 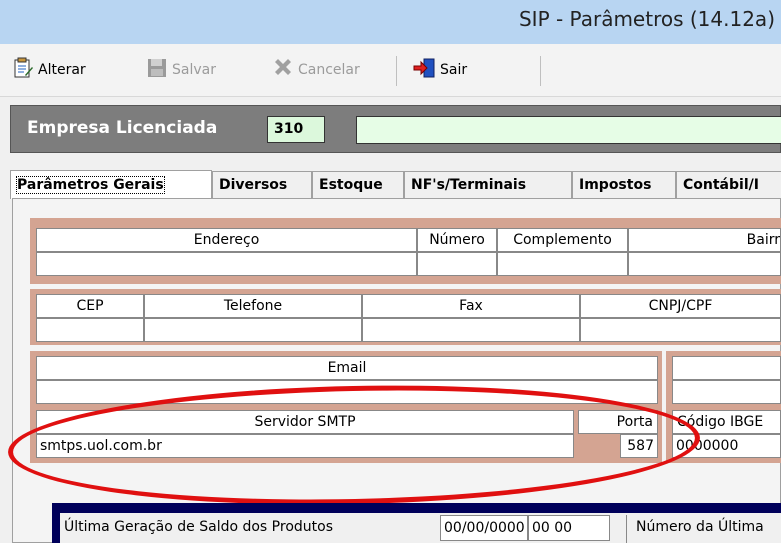 I want to click on fax-header: Fax, so click(x=471, y=306).